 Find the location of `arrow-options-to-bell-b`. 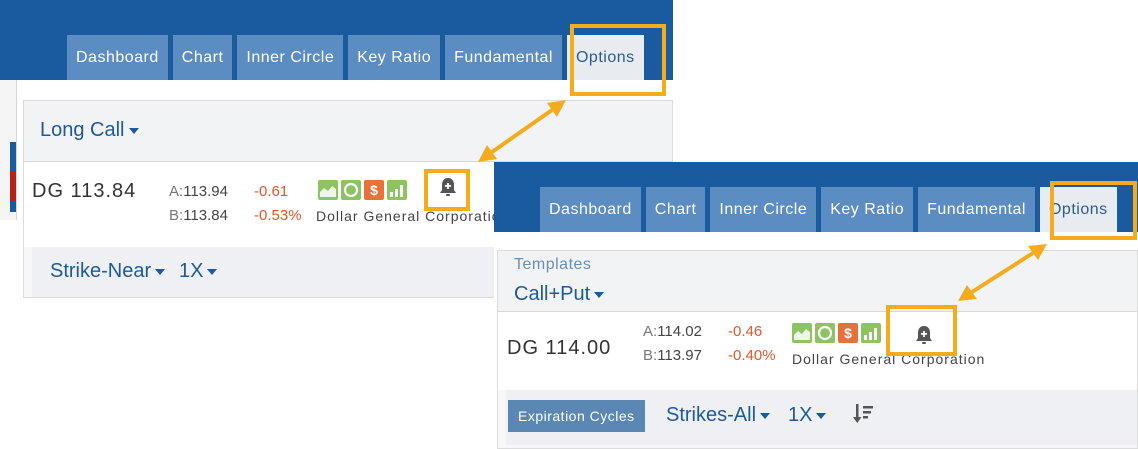

arrow-options-to-bell-b is located at coordinates (1002, 272).